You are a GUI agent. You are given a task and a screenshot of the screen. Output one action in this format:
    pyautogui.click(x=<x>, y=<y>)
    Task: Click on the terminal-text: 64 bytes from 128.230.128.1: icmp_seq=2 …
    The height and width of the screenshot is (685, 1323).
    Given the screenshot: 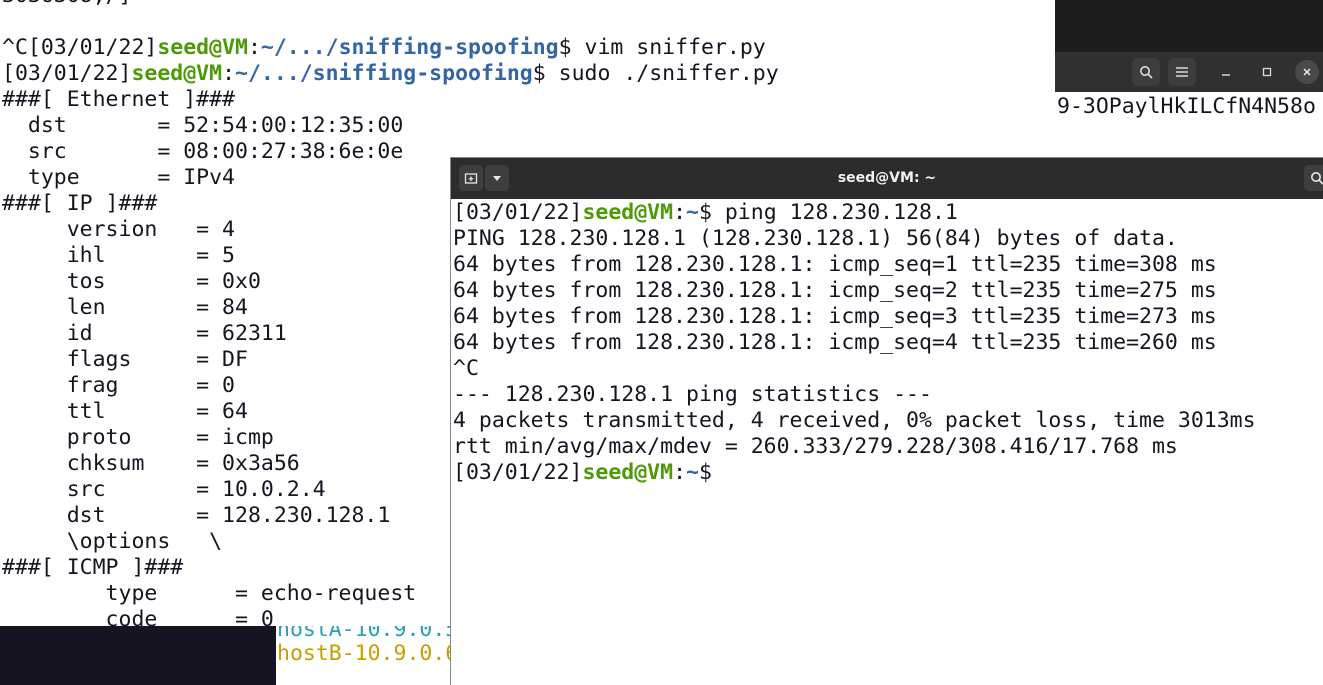 What is the action you would take?
    pyautogui.click(x=835, y=290)
    